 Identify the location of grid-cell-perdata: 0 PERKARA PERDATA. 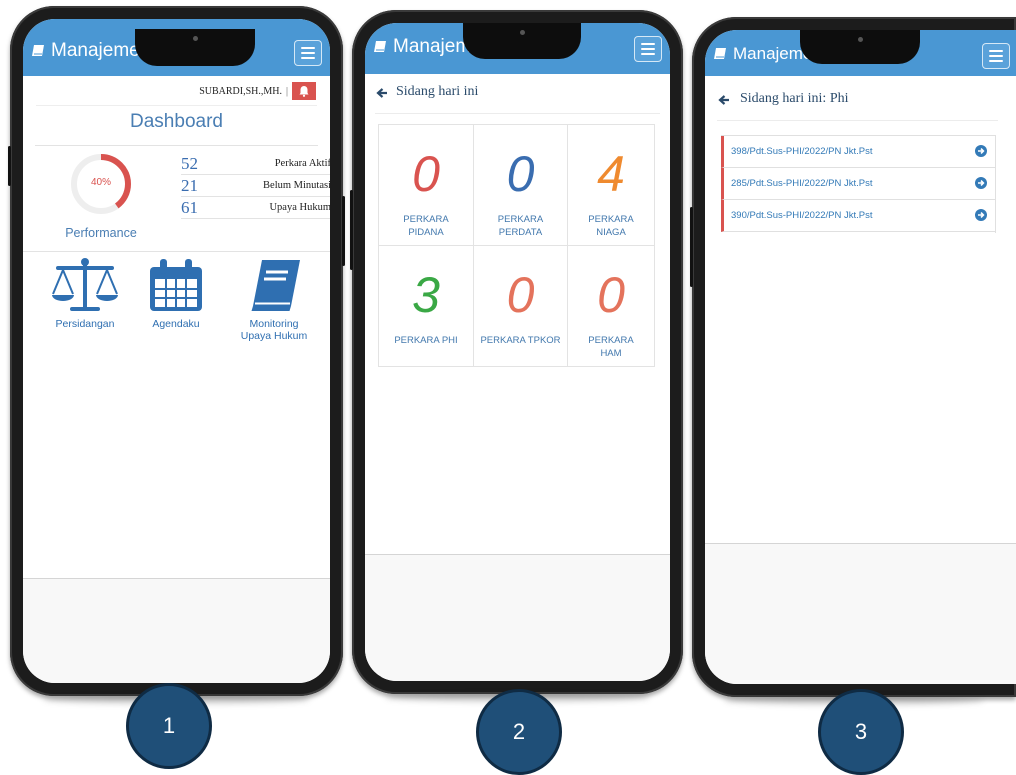
(521, 185).